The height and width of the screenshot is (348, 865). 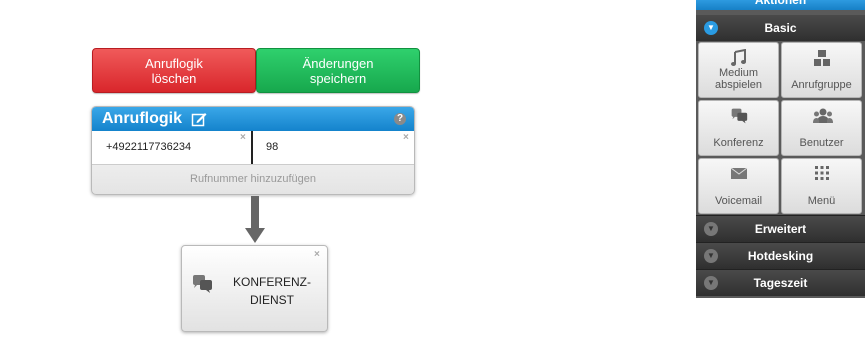 I want to click on add-number-link: Rufnummer hinzuzufügen, so click(x=253, y=179).